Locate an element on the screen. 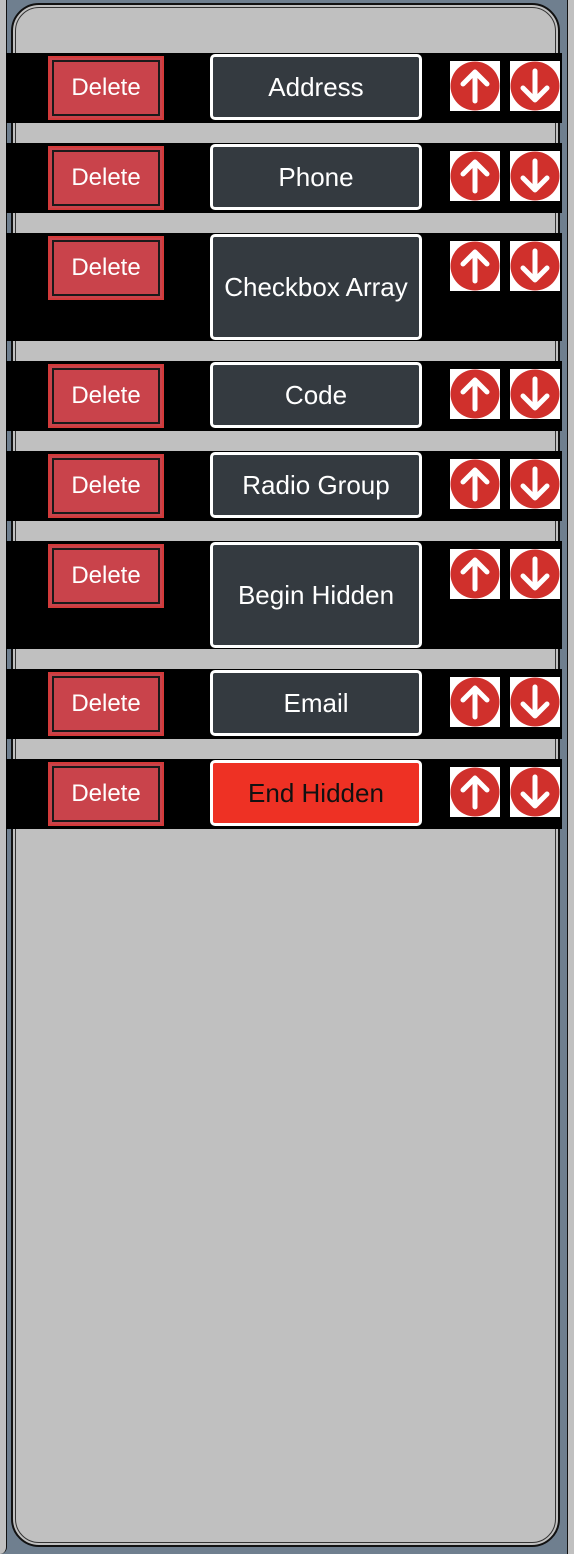  right-edge is located at coordinates (570, 777).